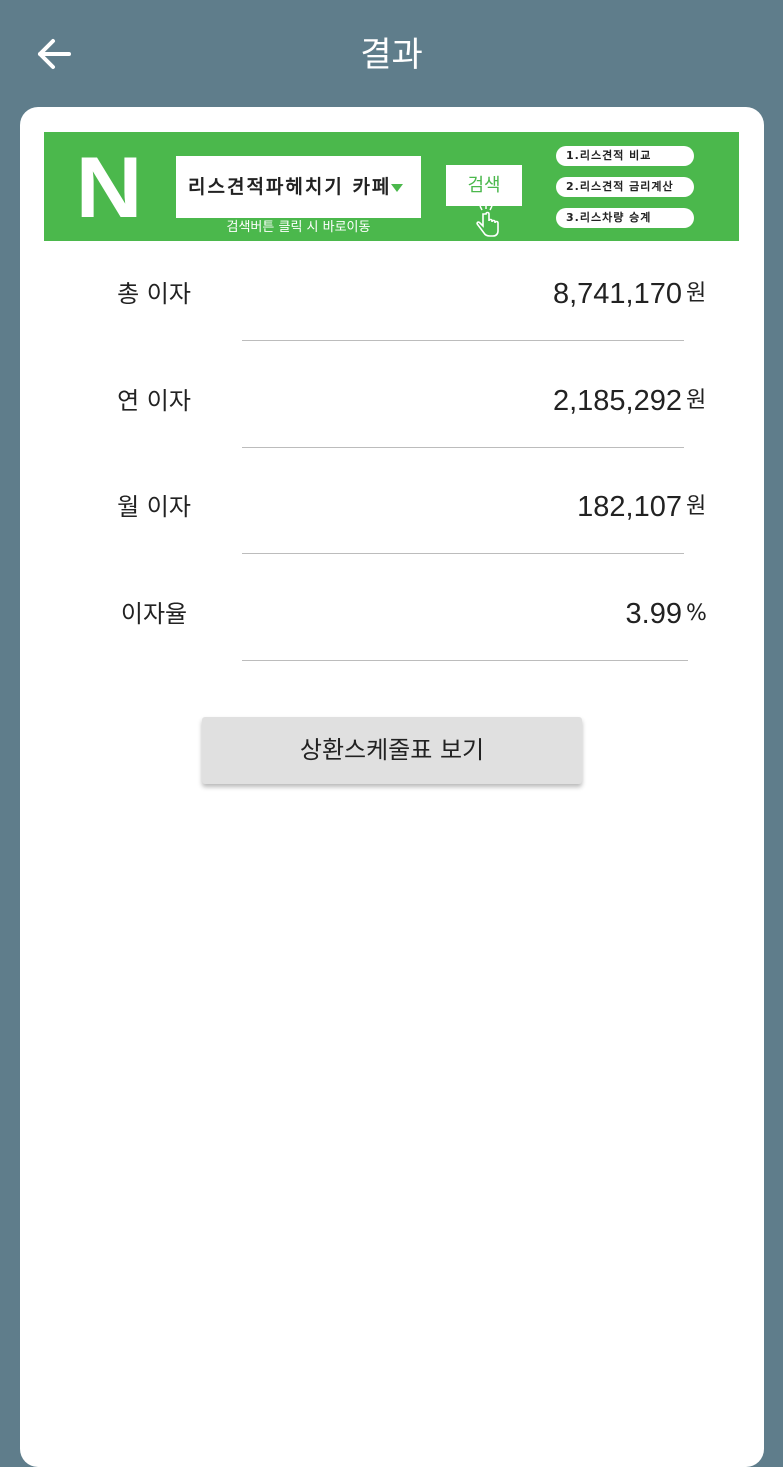  Describe the element at coordinates (298, 227) in the screenshot. I see `banner-hint: 검색버튼 클릭 시 바로이동` at that location.